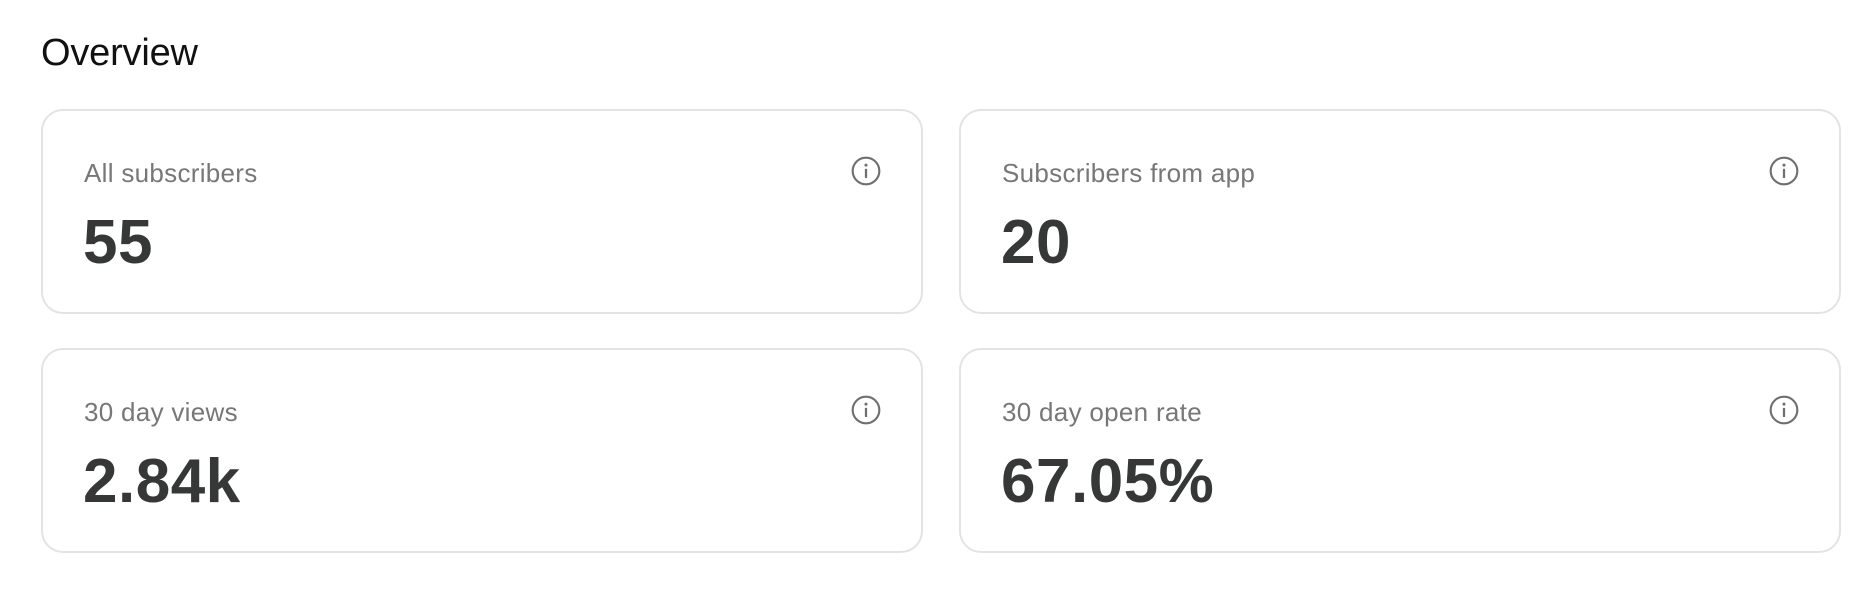 This screenshot has width=1866, height=600. Describe the element at coordinates (1036, 242) in the screenshot. I see `stat-value: 20` at that location.